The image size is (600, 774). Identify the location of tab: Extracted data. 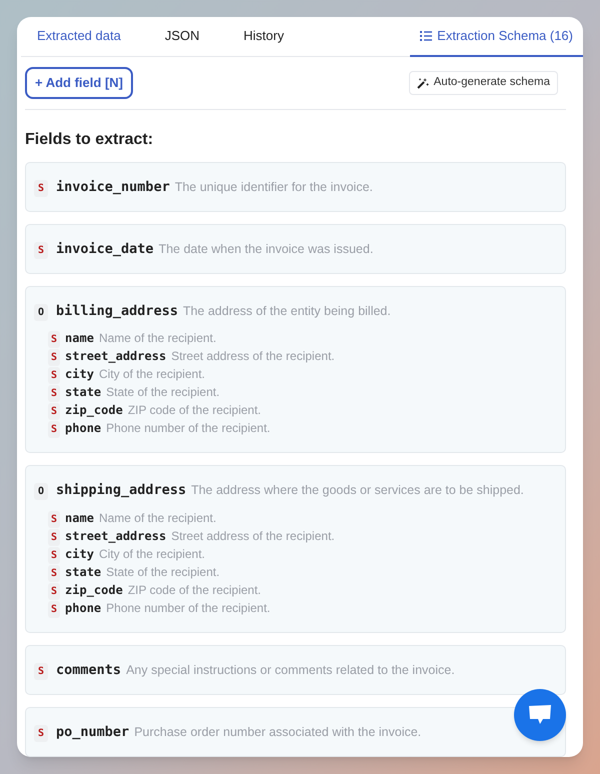
(79, 36).